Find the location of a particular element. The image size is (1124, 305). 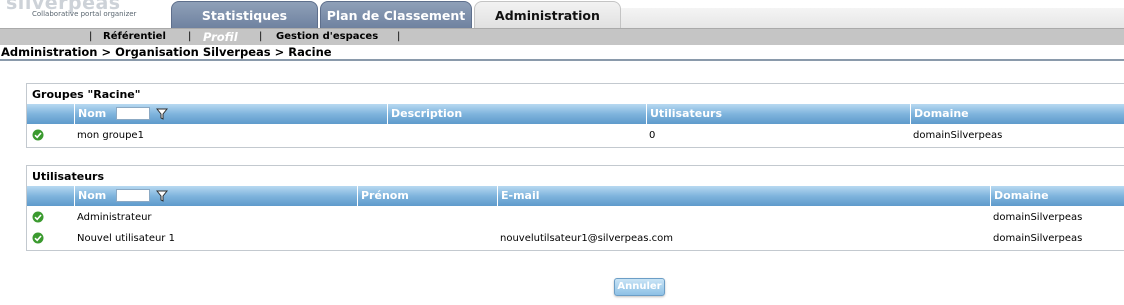

column-description: Description is located at coordinates (516, 114).